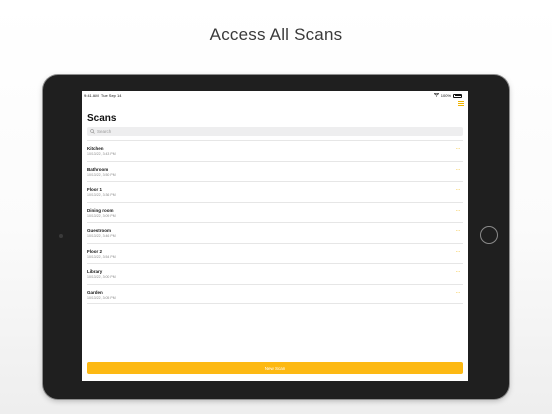 The width and height of the screenshot is (552, 414). I want to click on scan-date: 10/13/22, 3:05 PM, so click(101, 297).